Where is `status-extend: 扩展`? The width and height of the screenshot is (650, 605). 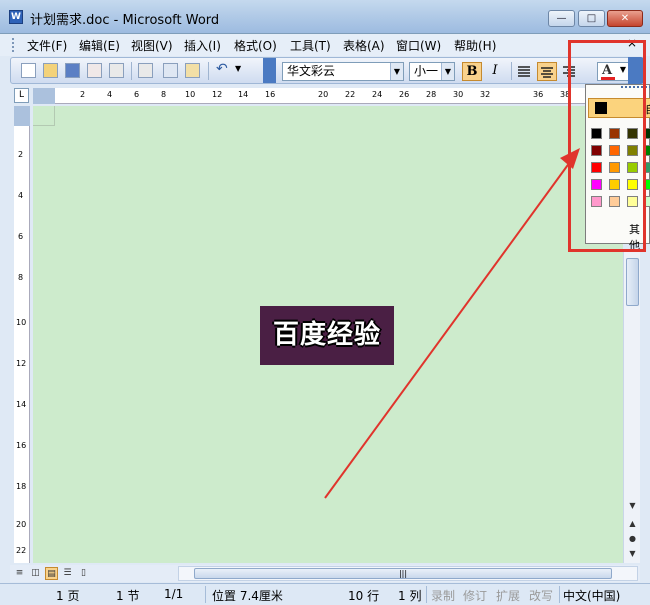
status-extend: 扩展 is located at coordinates (508, 595).